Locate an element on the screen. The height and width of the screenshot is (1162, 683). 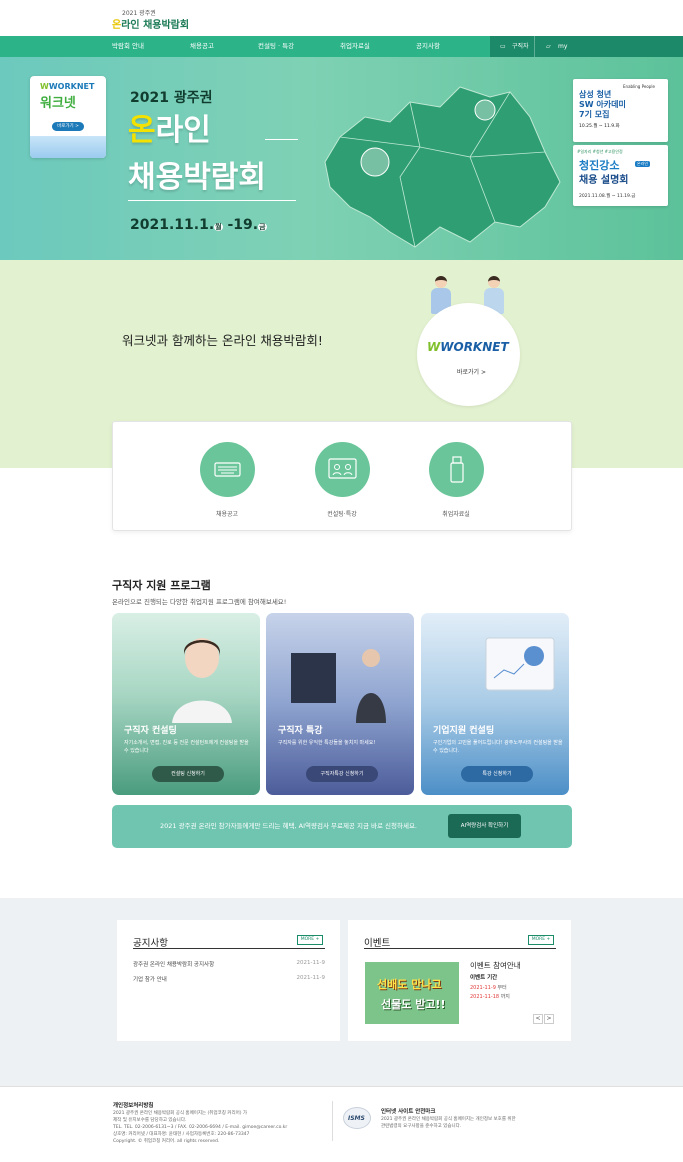
event-period-label: 이벤트 기간 is located at coordinates (484, 978).